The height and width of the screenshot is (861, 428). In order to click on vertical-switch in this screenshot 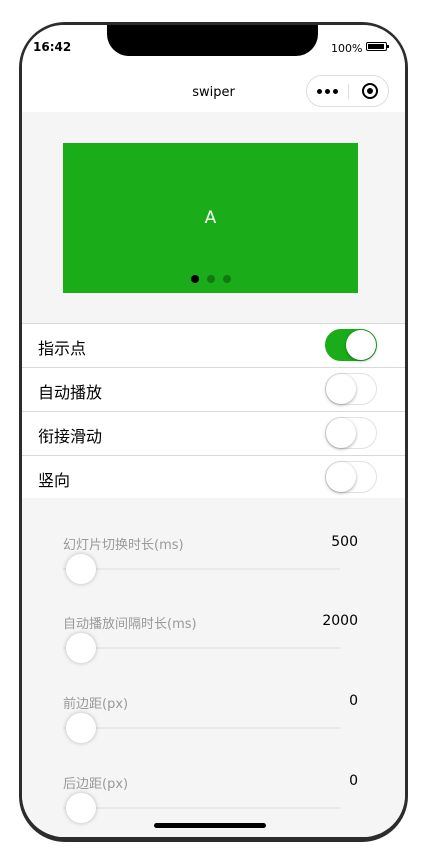, I will do `click(351, 477)`.